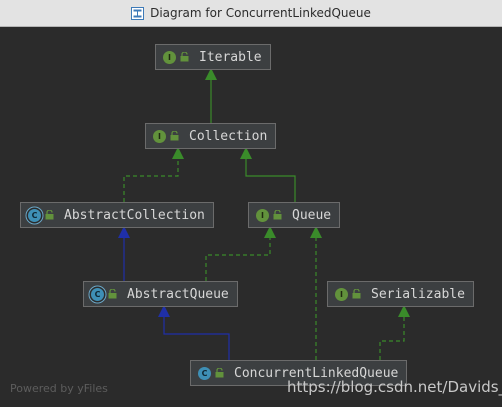  I want to click on node-abstract-queue: C AbstractQueue, so click(160, 294).